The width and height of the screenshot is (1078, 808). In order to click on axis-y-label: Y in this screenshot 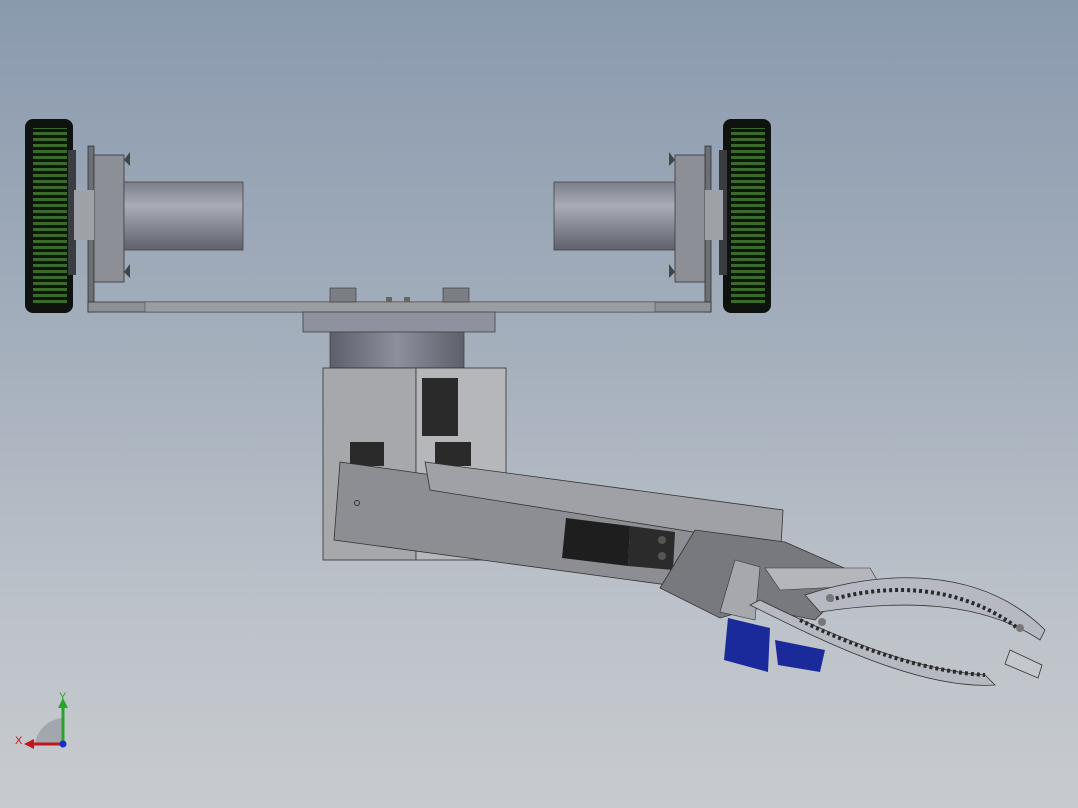, I will do `click(63, 697)`.